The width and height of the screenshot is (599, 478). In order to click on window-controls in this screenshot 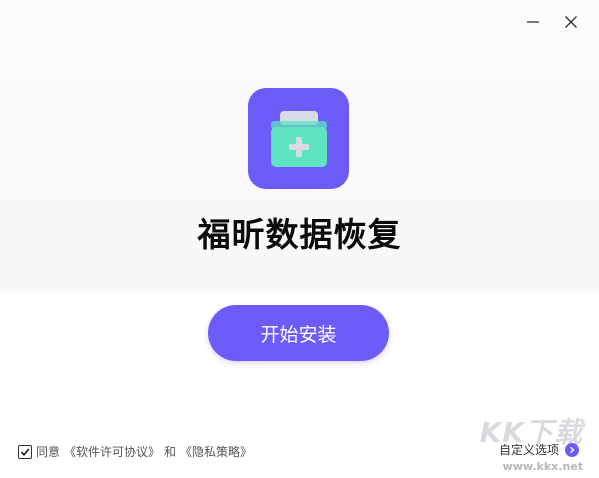, I will do `click(552, 22)`.